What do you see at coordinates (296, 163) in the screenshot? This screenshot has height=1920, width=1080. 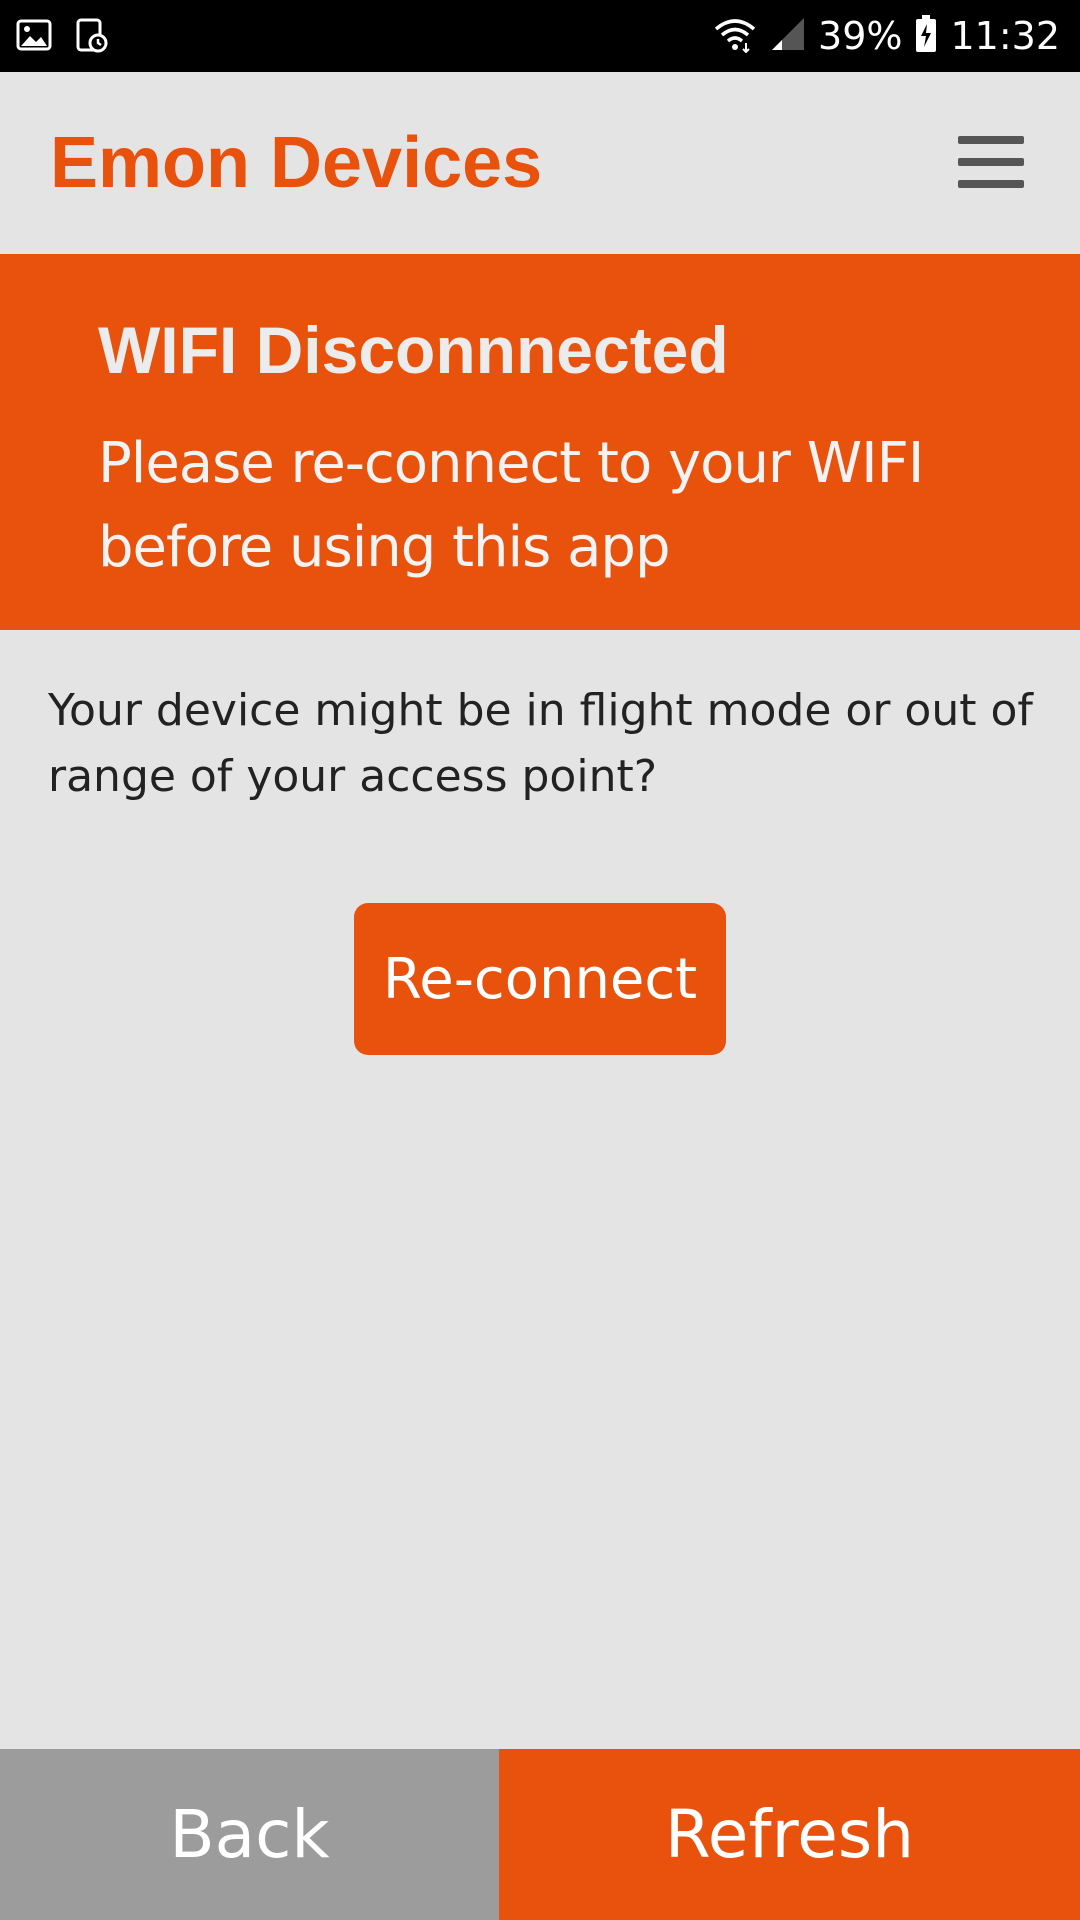 I see `page-title: Emon Devices` at bounding box center [296, 163].